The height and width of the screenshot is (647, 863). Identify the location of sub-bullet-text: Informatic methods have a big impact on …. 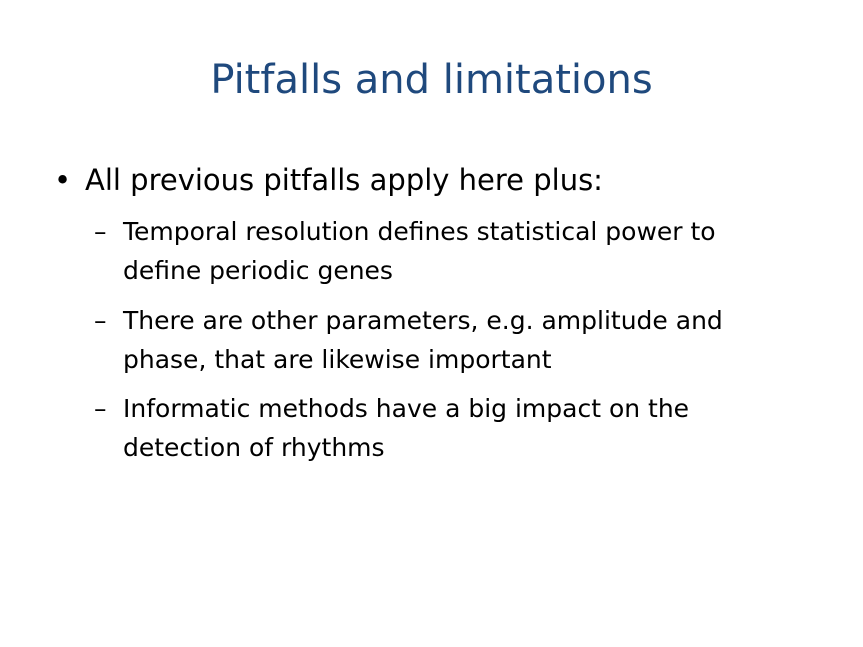
(458, 428).